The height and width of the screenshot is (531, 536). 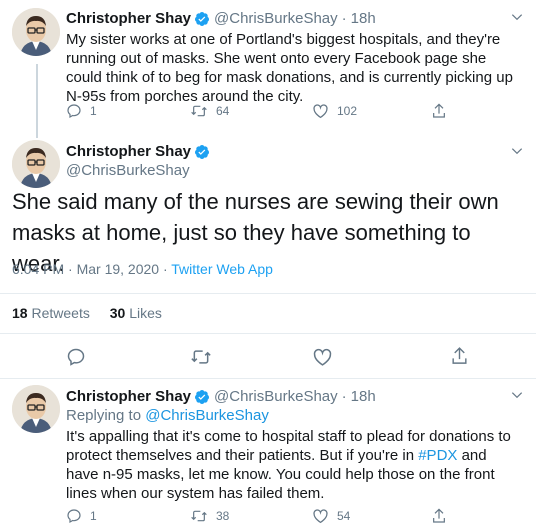 I want to click on retweet-button, so click(x=201, y=357).